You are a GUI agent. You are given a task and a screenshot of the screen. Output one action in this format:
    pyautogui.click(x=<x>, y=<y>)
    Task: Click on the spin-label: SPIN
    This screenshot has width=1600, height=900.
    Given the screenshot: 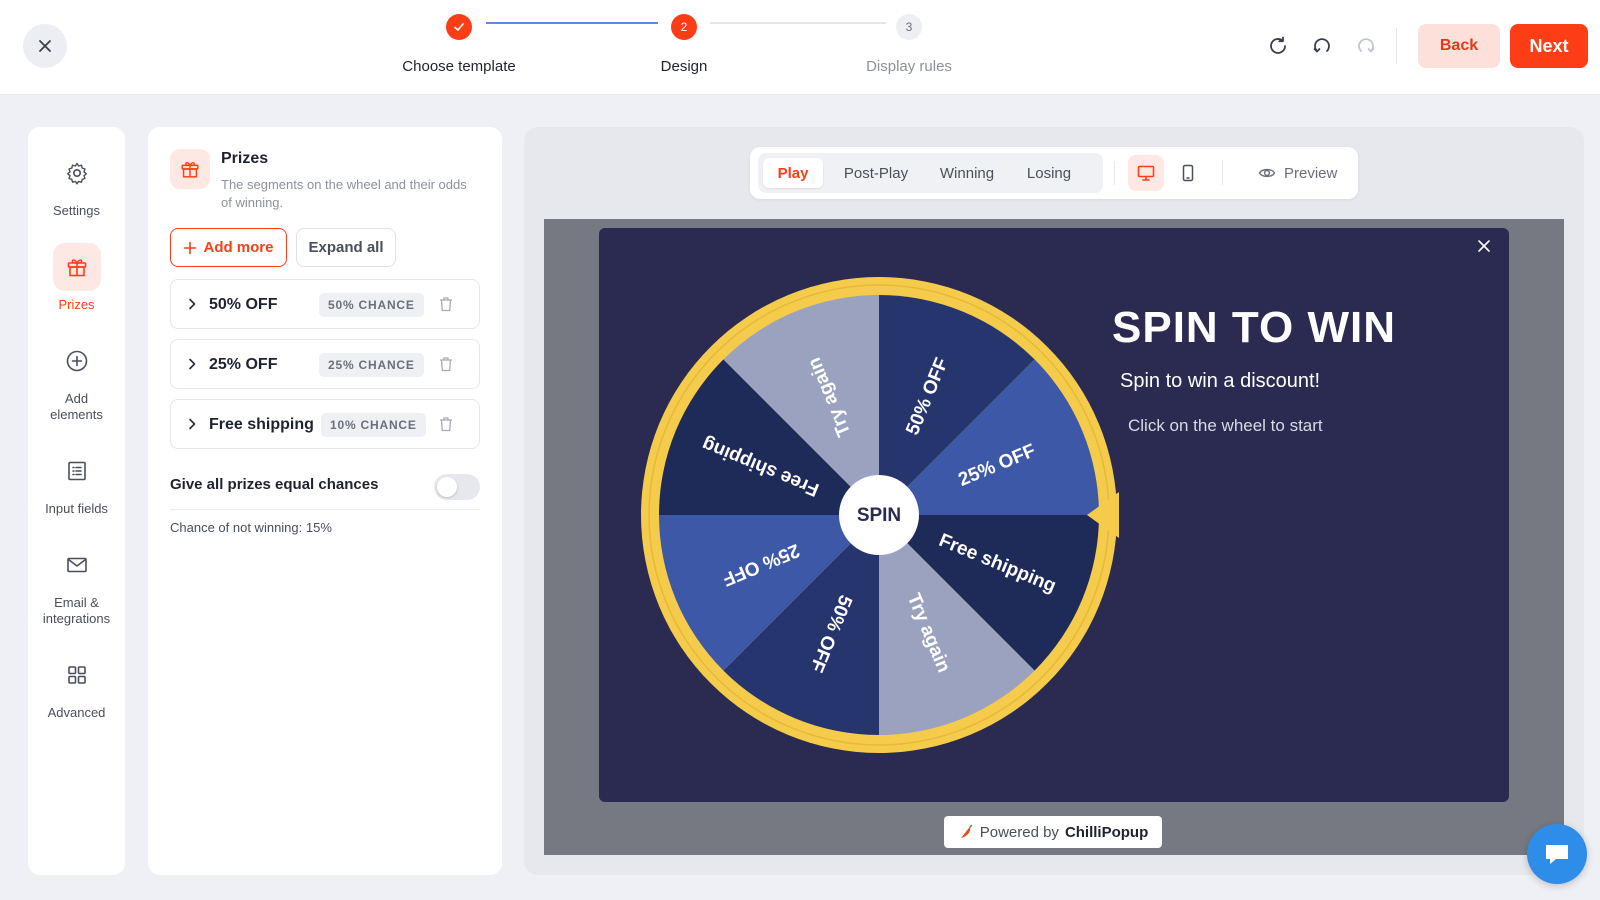 What is the action you would take?
    pyautogui.click(x=879, y=515)
    